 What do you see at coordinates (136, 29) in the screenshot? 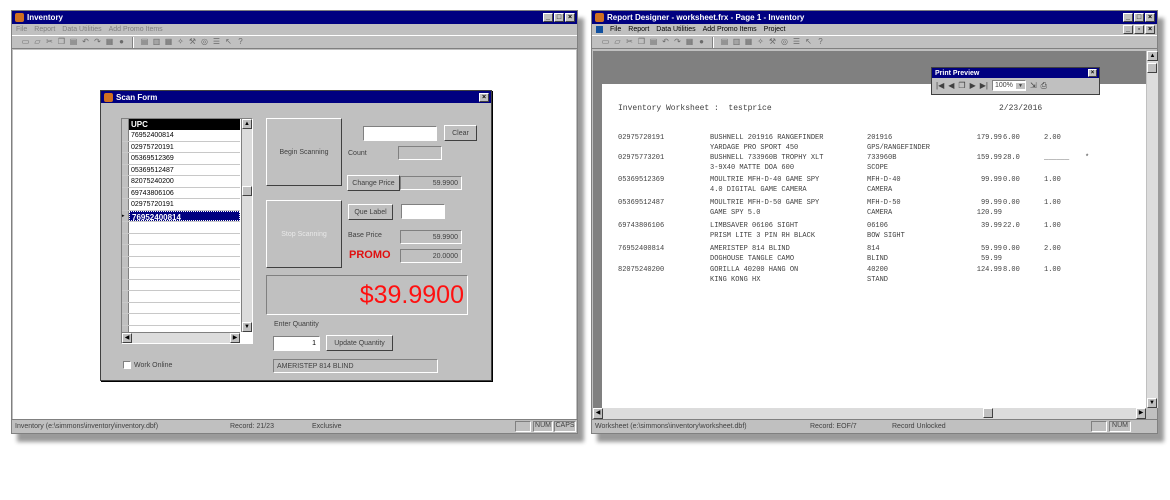
I see `menu-add-promo-items: Add Promo Items` at bounding box center [136, 29].